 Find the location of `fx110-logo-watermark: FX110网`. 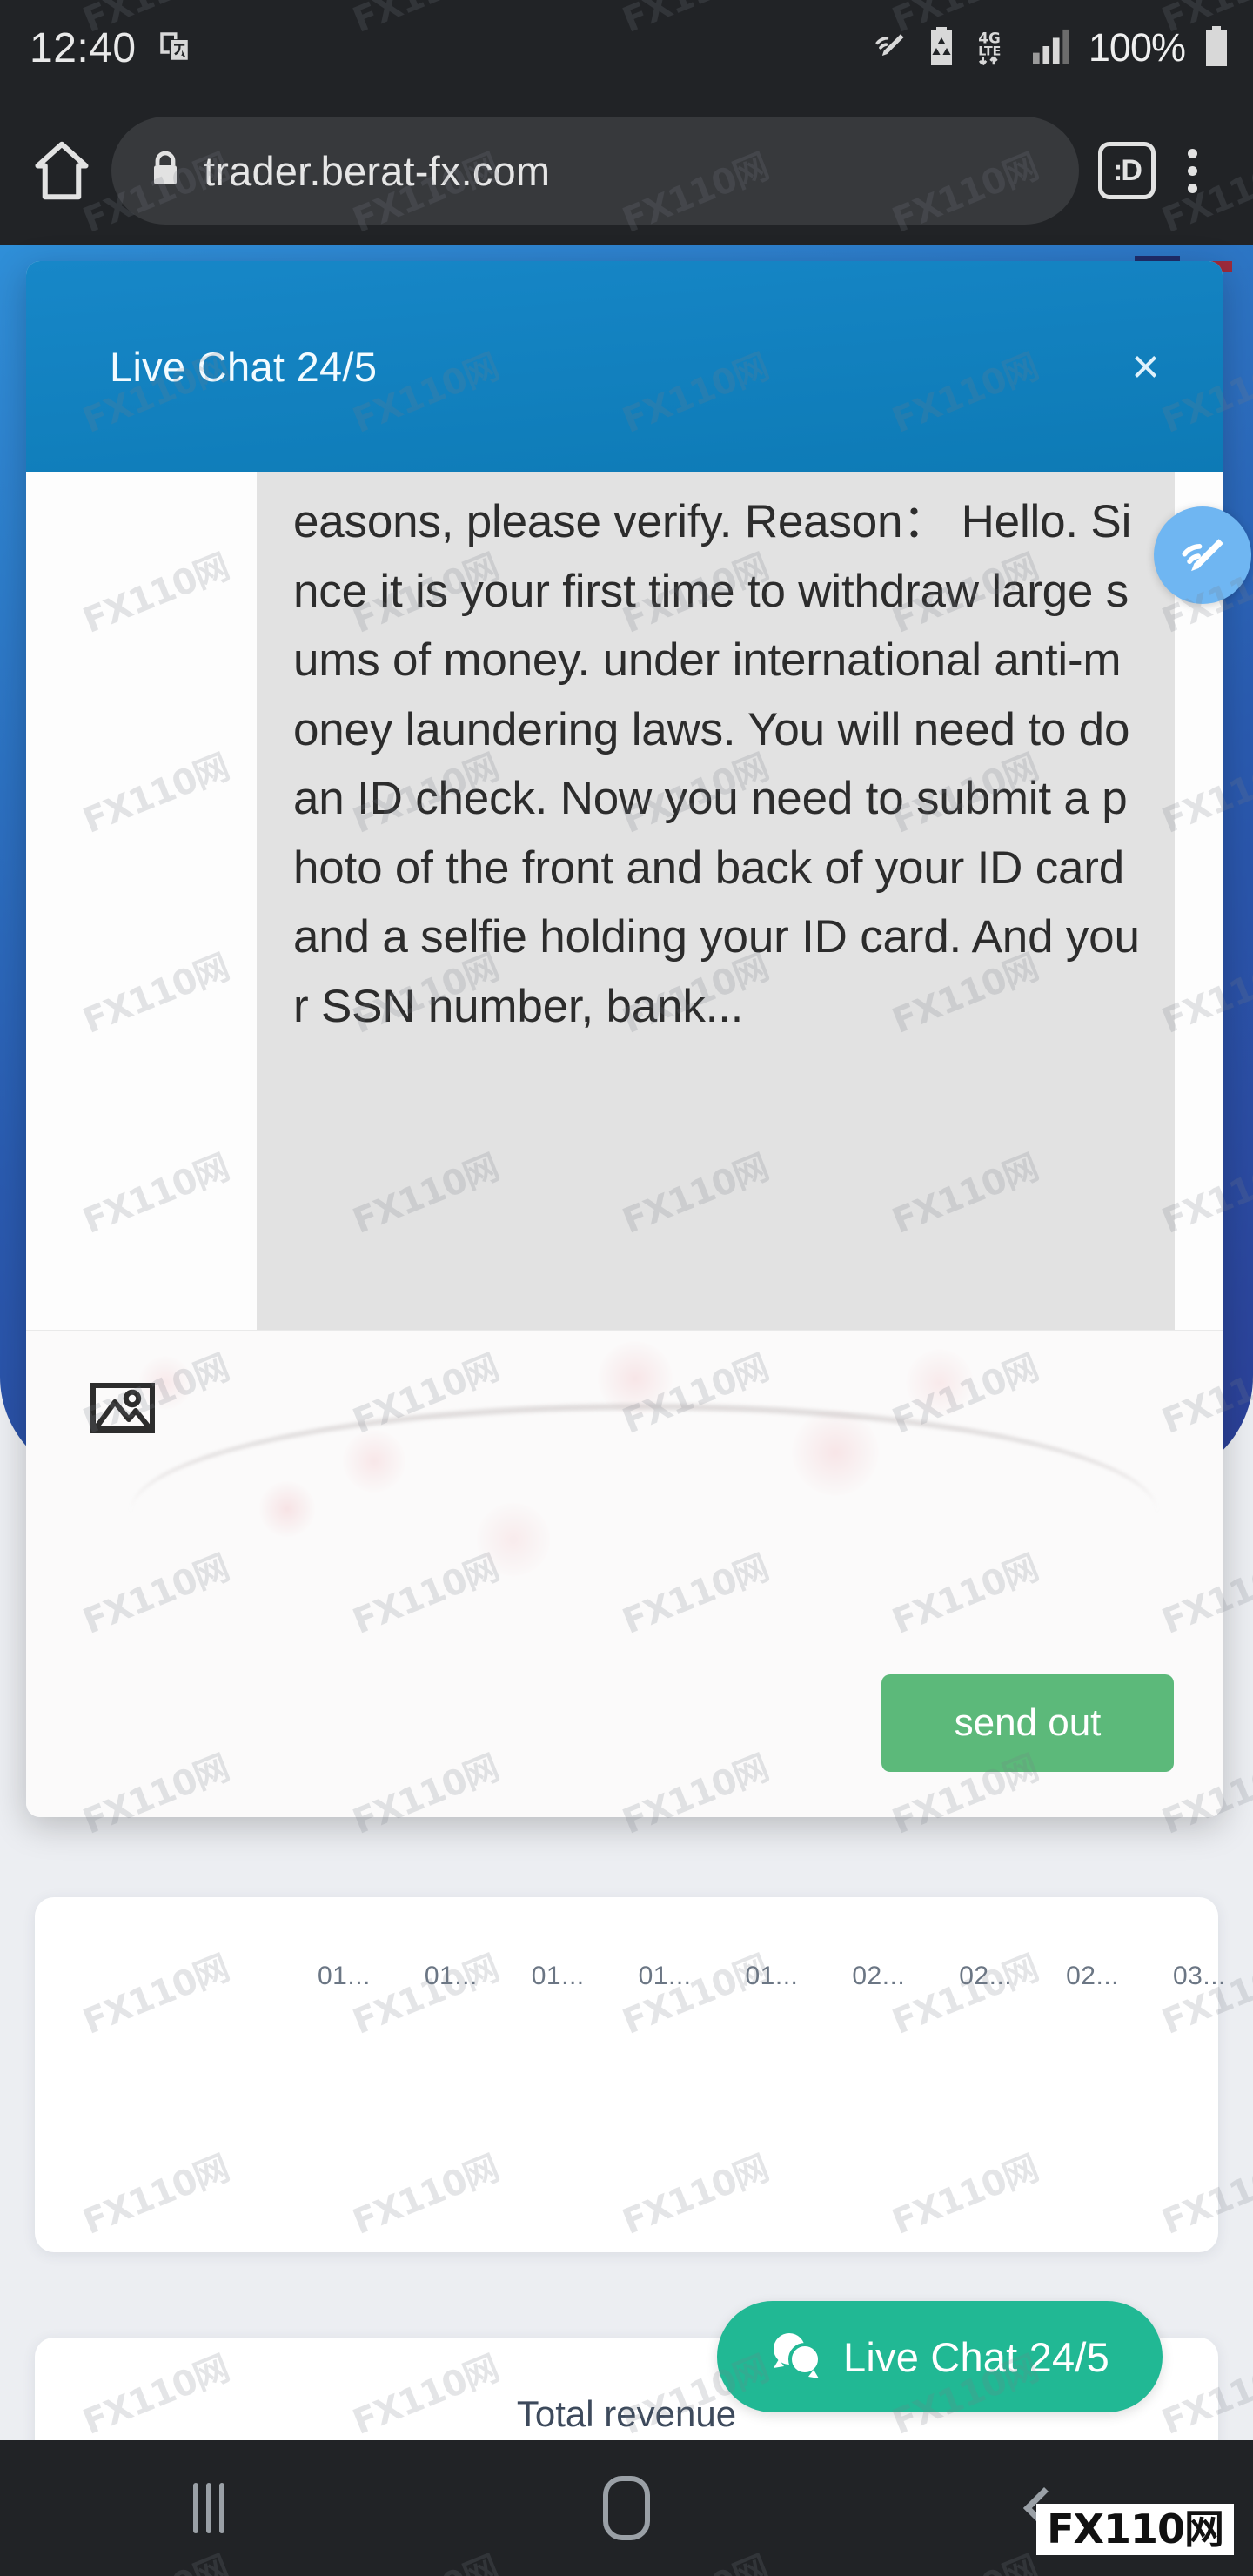

fx110-logo-watermark: FX110网 is located at coordinates (1135, 2529).